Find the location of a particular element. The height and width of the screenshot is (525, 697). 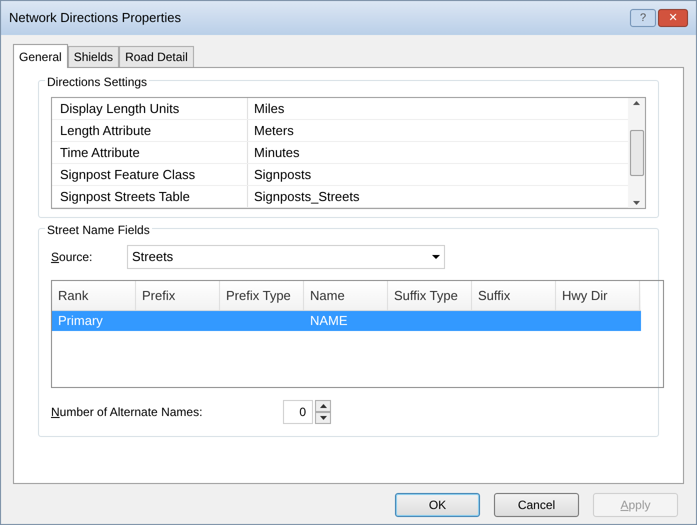

dialog-button: Cancel is located at coordinates (536, 505).